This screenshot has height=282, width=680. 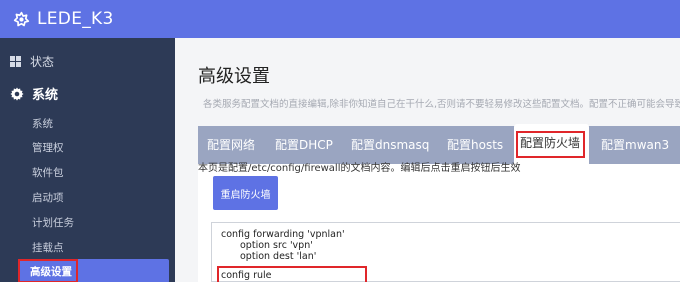 What do you see at coordinates (75, 19) in the screenshot?
I see `brand-title: LEDE_K3` at bounding box center [75, 19].